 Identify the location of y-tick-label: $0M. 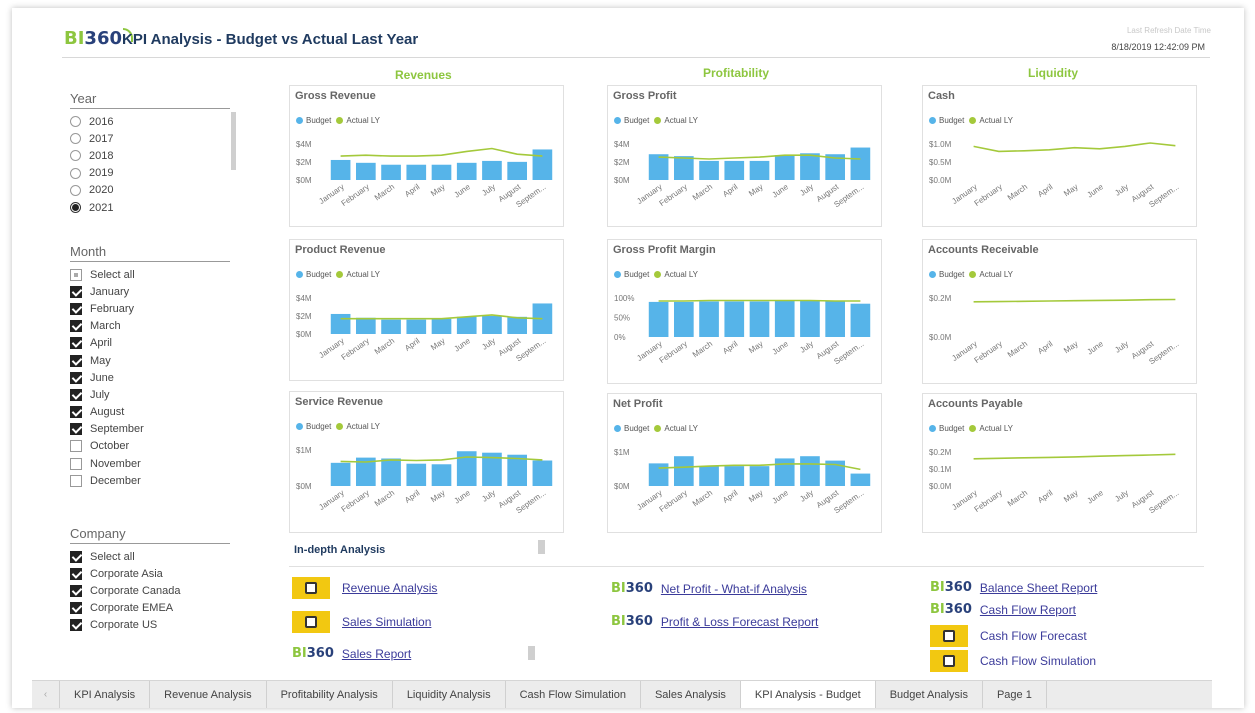
(622, 486).